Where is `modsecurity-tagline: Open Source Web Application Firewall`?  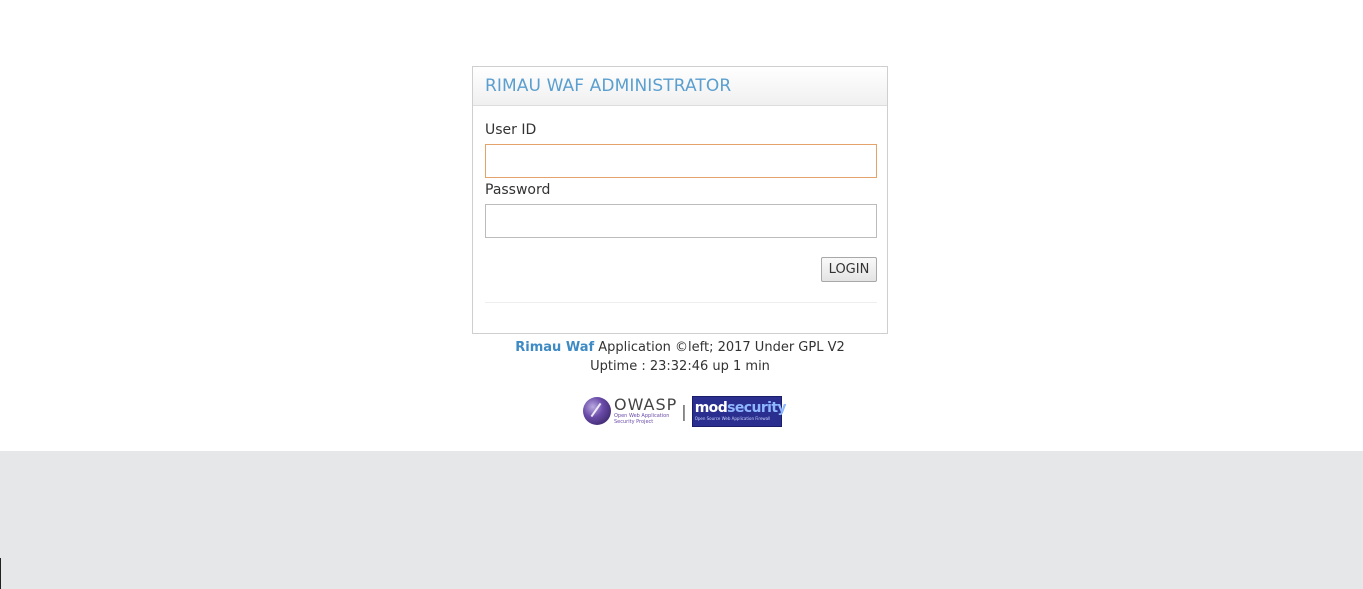
modsecurity-tagline: Open Source Web Application Firewall is located at coordinates (732, 418).